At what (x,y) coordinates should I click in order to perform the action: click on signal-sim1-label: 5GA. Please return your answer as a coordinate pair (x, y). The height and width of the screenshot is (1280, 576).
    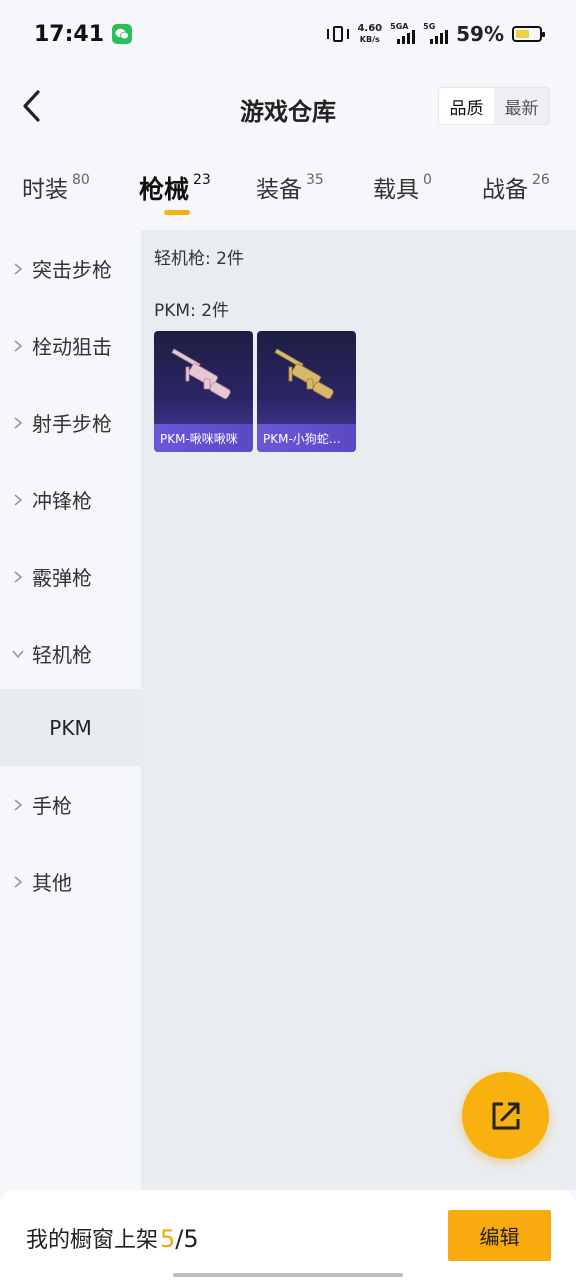
    Looking at the image, I should click on (399, 26).